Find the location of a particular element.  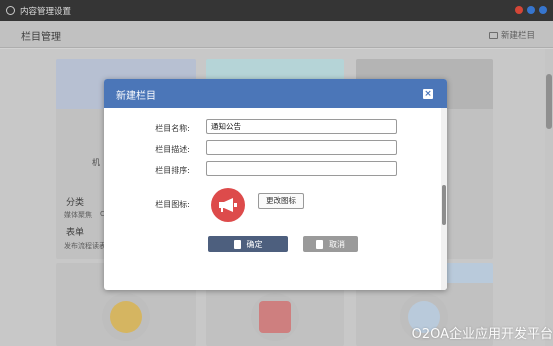

description-label: 栏目描述: is located at coordinates (172, 149).